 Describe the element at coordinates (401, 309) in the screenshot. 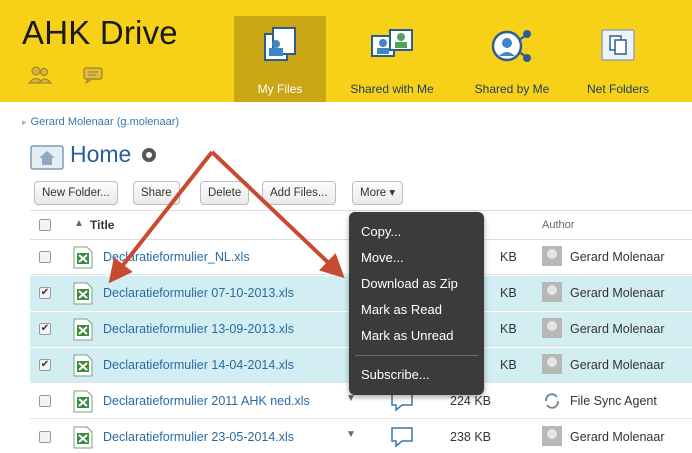

I see `menu-item-mark-read: Mark as Read` at that location.